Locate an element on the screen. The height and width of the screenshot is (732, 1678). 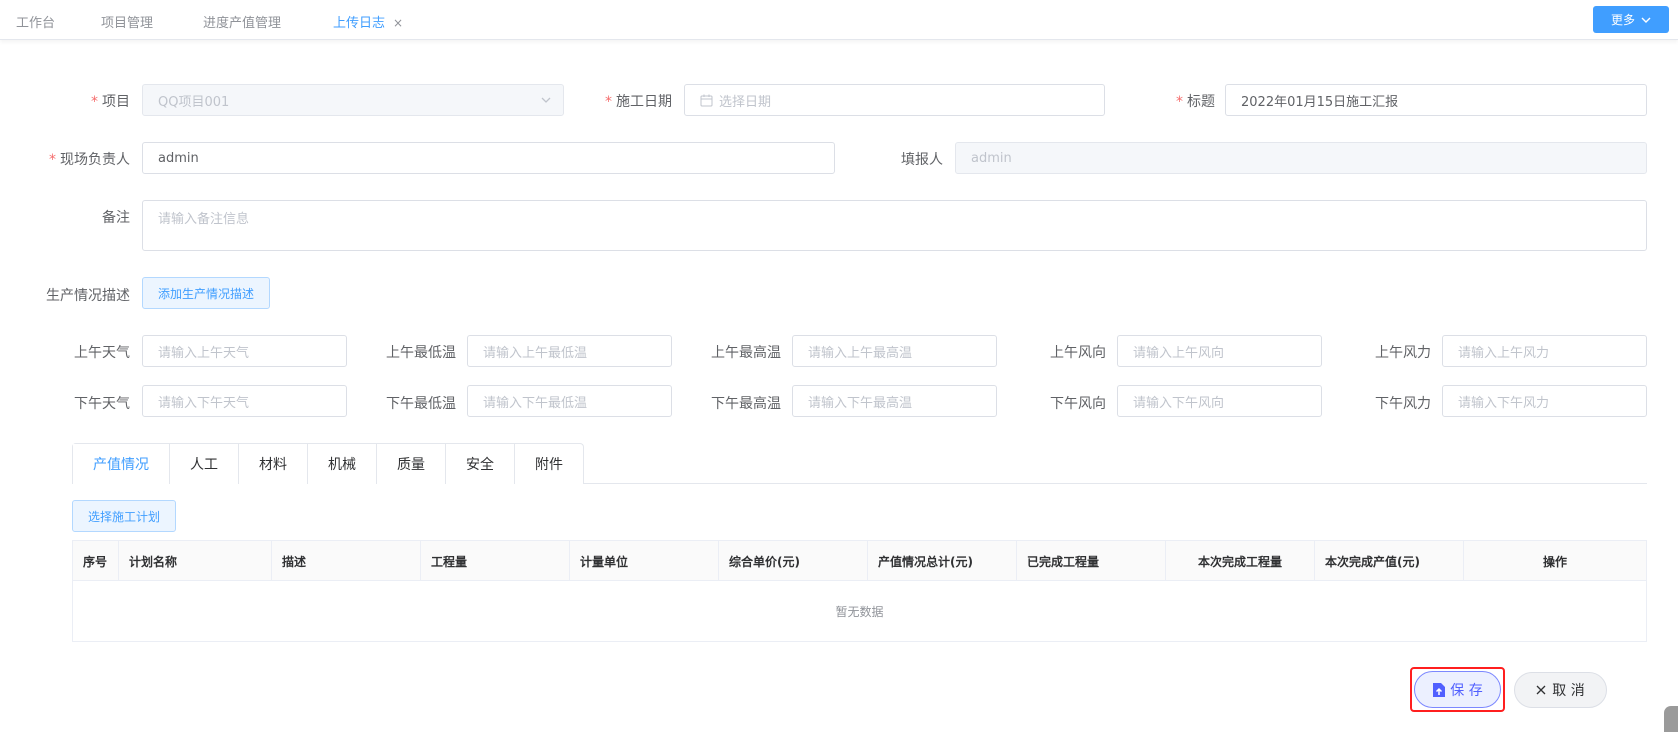
tabs-divider is located at coordinates (1115, 483).